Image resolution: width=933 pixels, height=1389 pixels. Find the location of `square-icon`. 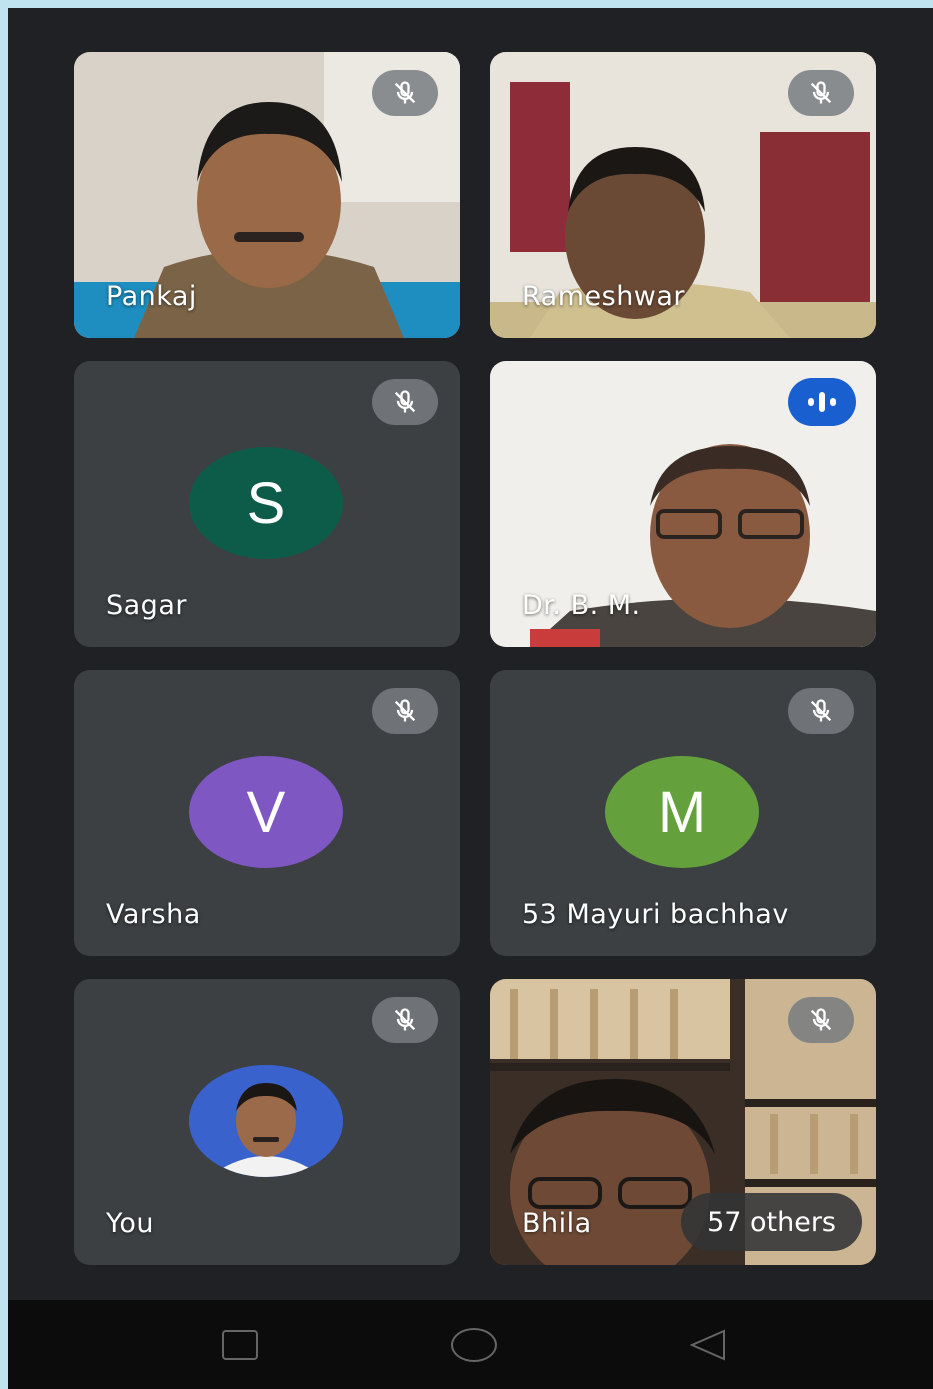

square-icon is located at coordinates (240, 1345).